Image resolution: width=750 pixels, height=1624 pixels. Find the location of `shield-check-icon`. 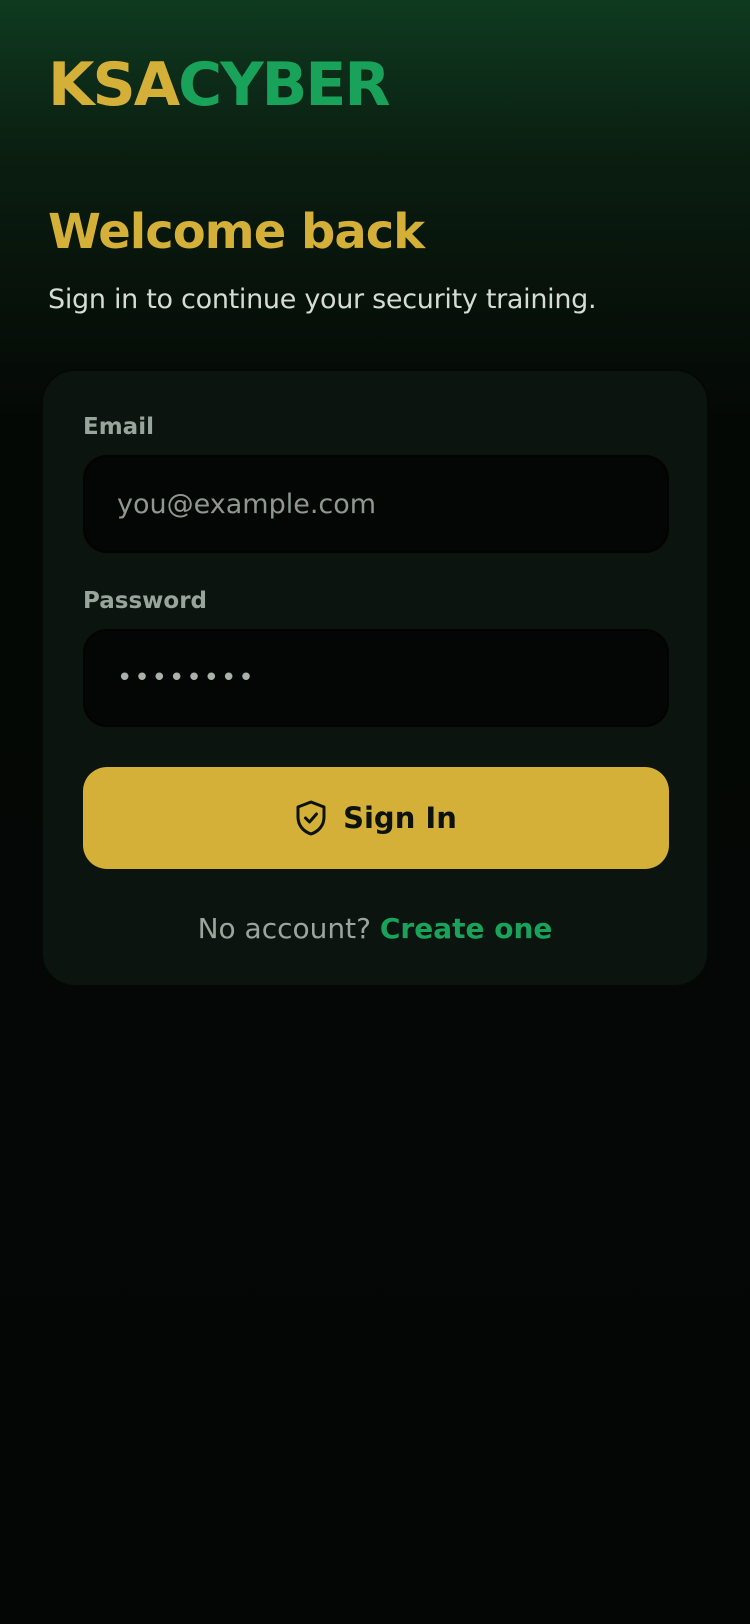

shield-check-icon is located at coordinates (311, 818).